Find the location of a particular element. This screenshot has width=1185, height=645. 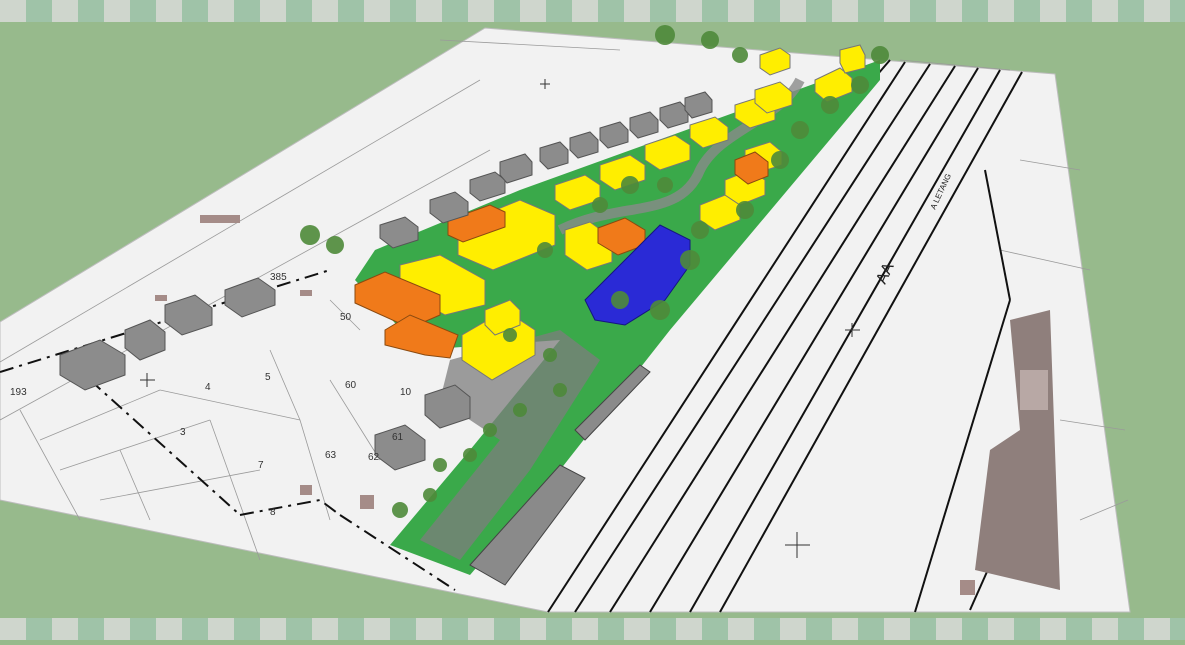

top-frame-strip is located at coordinates (592, 11).